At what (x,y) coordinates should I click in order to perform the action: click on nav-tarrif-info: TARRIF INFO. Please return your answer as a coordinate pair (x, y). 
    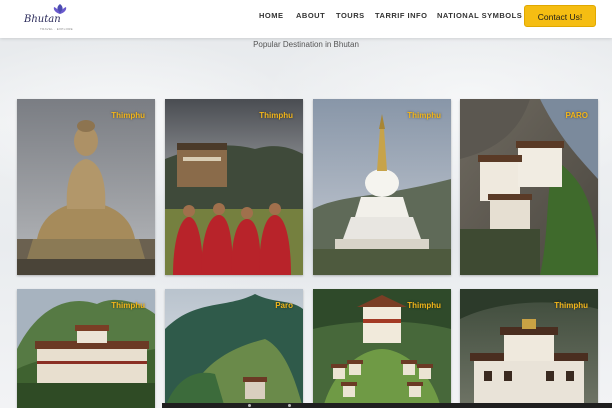
    Looking at the image, I should click on (401, 15).